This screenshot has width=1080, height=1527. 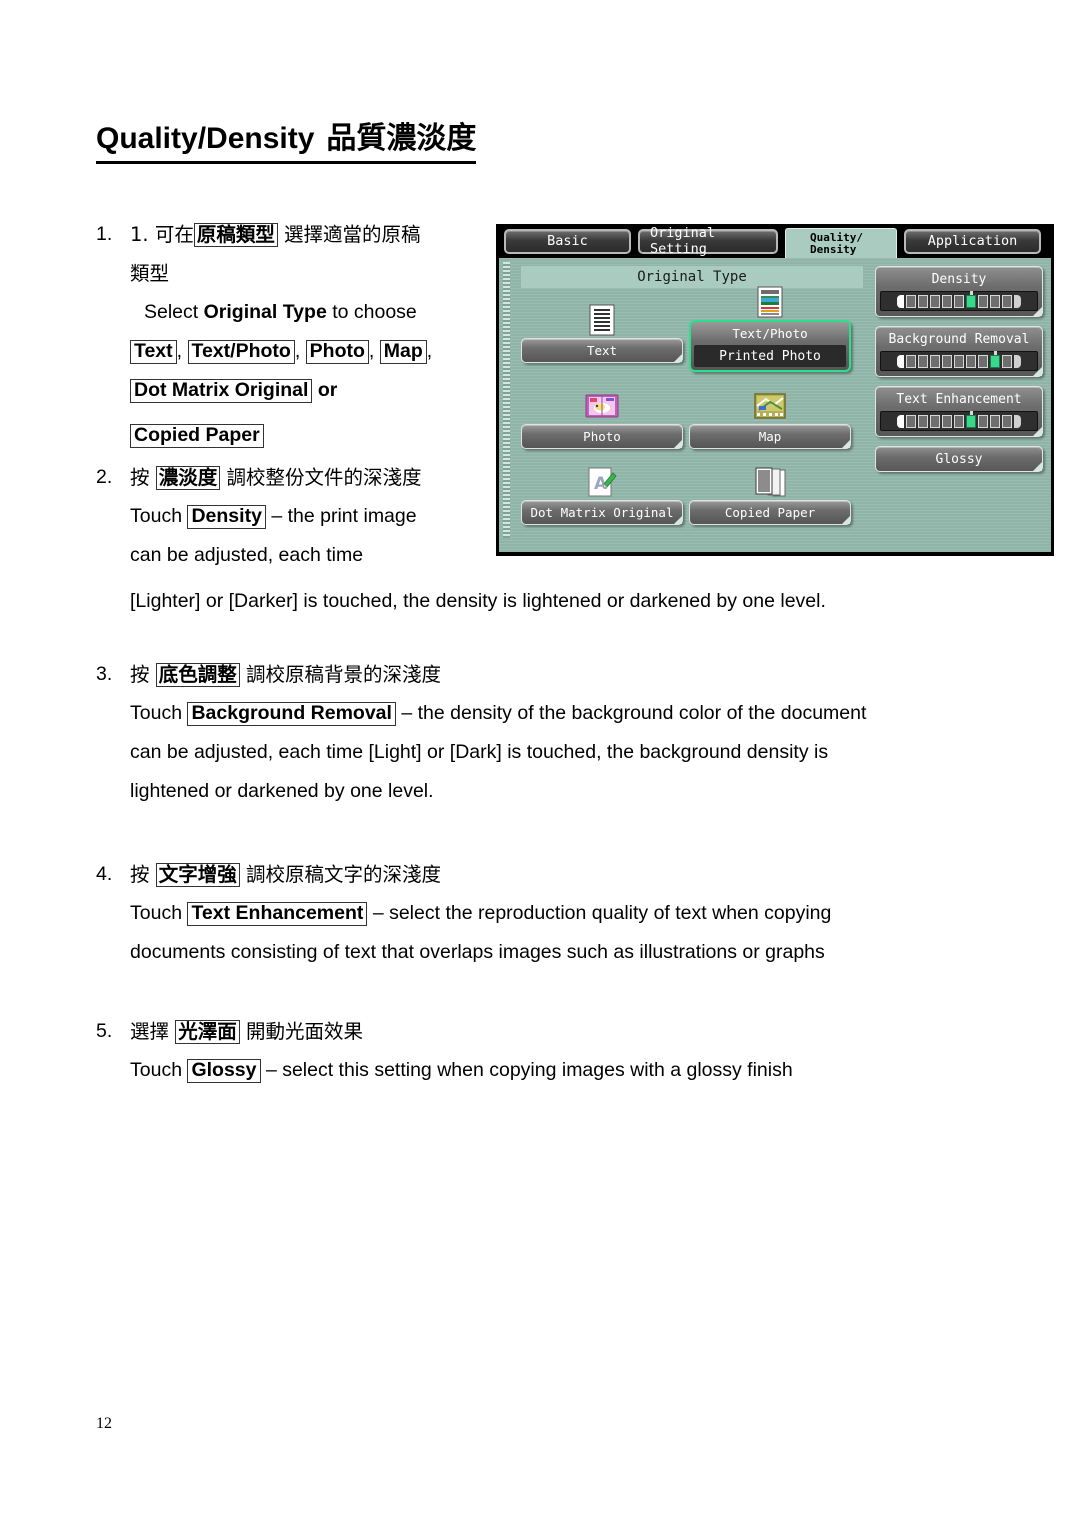 What do you see at coordinates (197, 675) in the screenshot?
I see `step-3-cjk-boxed: 底色調整` at bounding box center [197, 675].